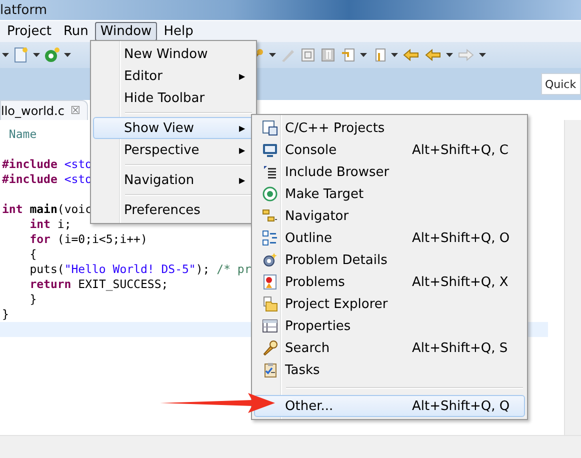 The height and width of the screenshot is (458, 581). What do you see at coordinates (389, 326) in the screenshot?
I see `menu-item: Properties` at bounding box center [389, 326].